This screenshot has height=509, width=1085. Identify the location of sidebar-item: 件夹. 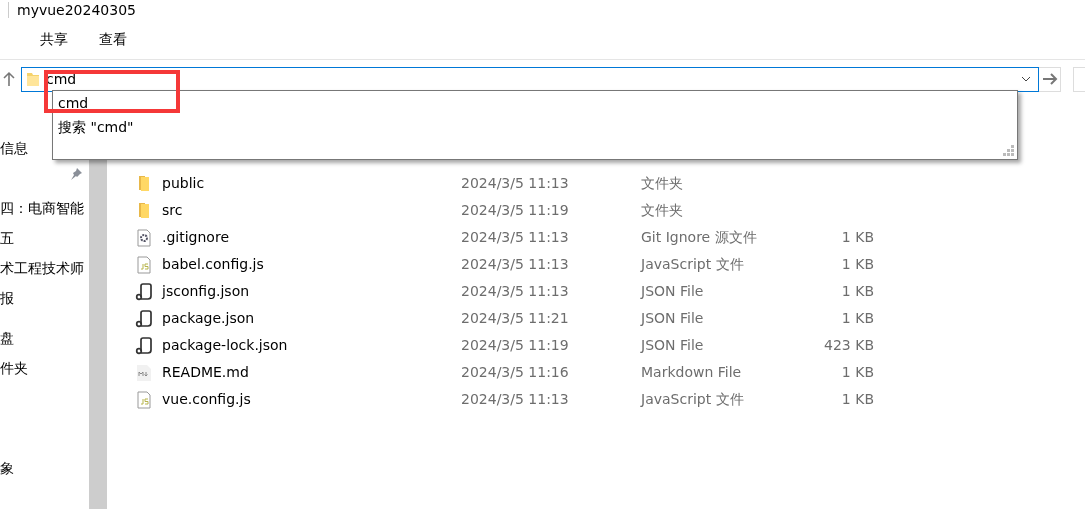
(44, 368).